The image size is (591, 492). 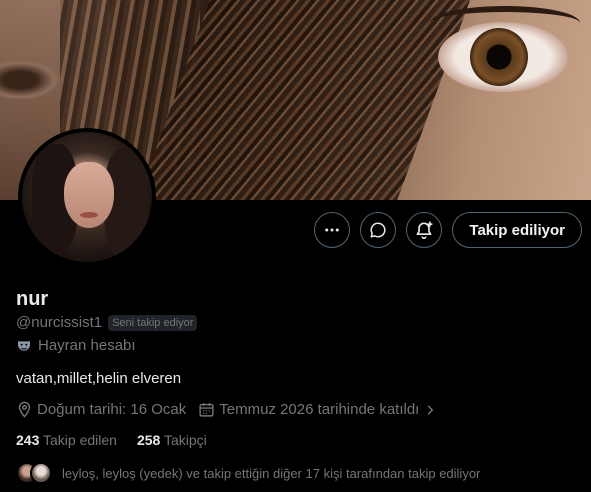 I want to click on follow-counts: 243 Takip edilen 258 Takipçi, so click(x=111, y=440).